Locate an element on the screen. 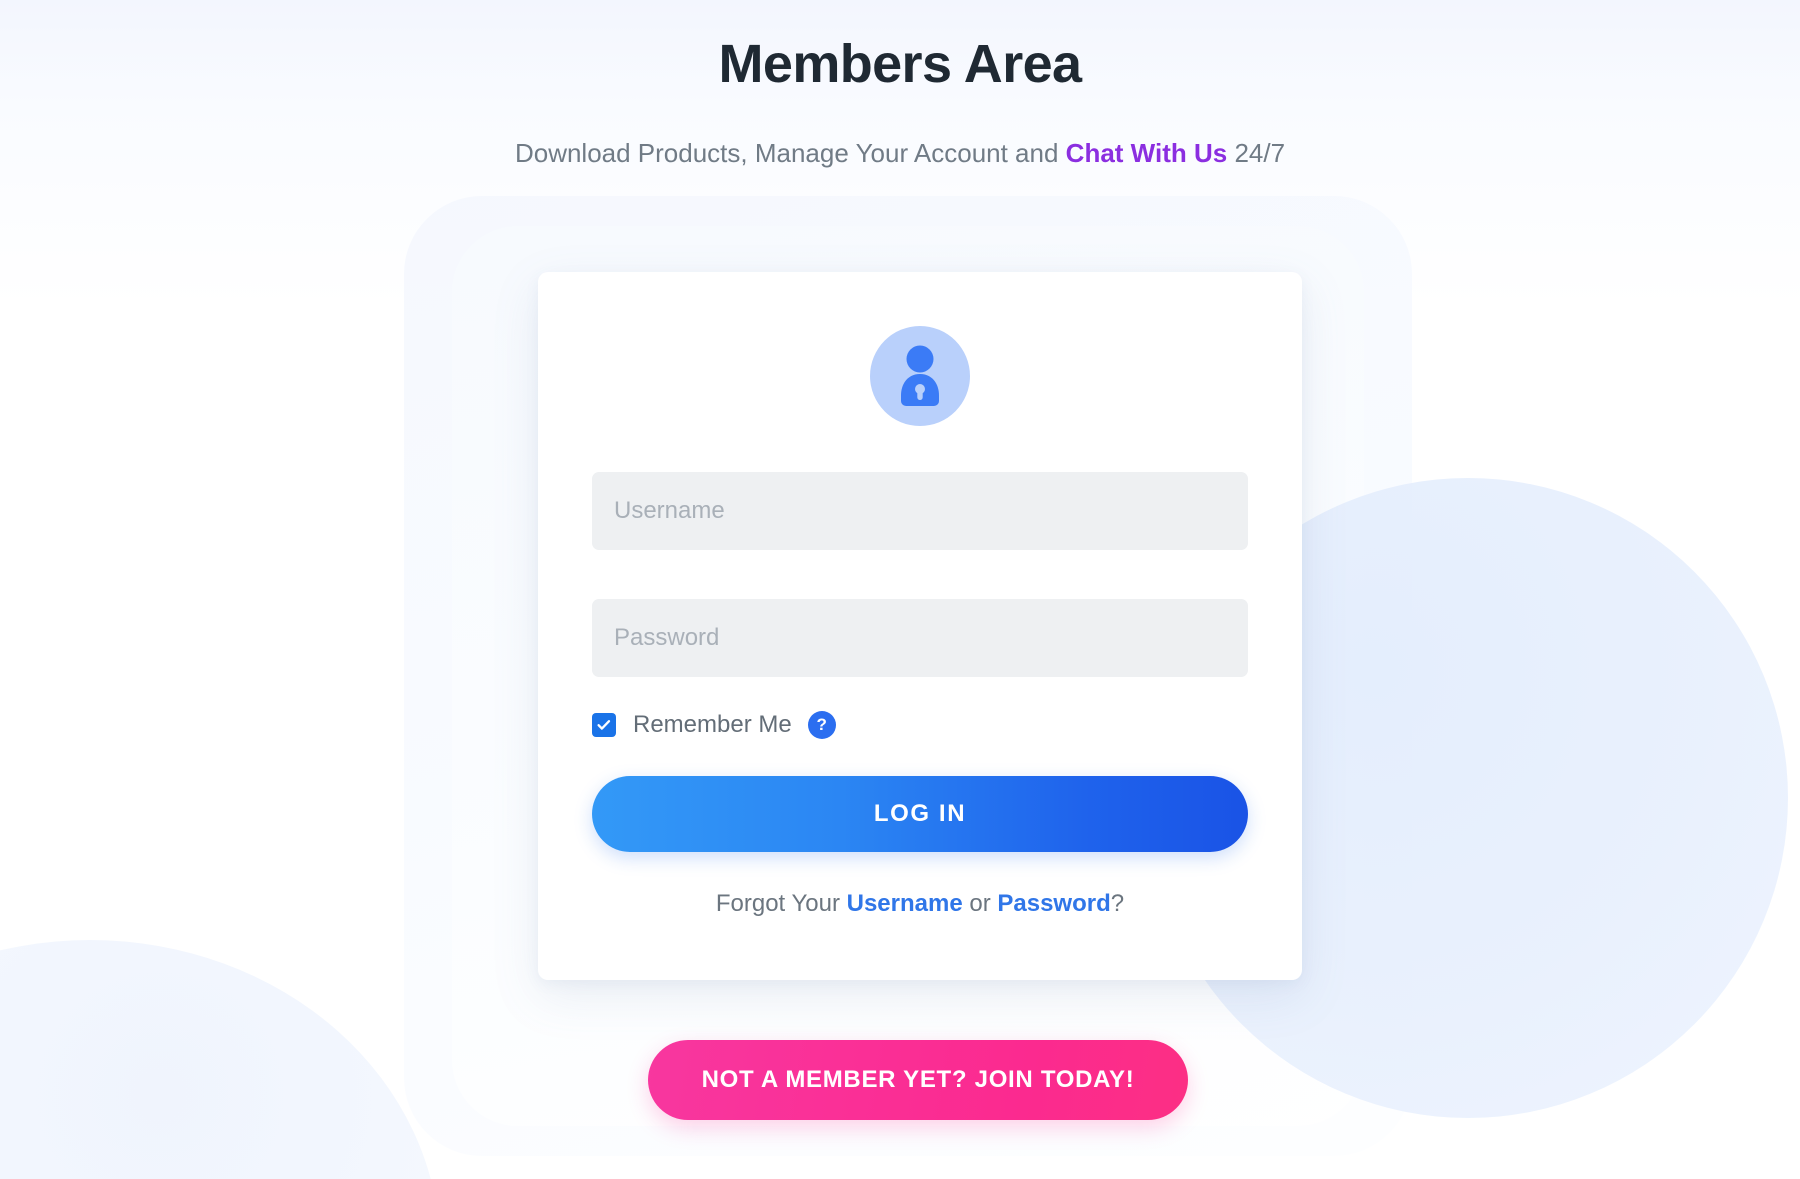  join-today-button: NOT A MEMBER YET? JOIN TODAY! is located at coordinates (918, 1080).